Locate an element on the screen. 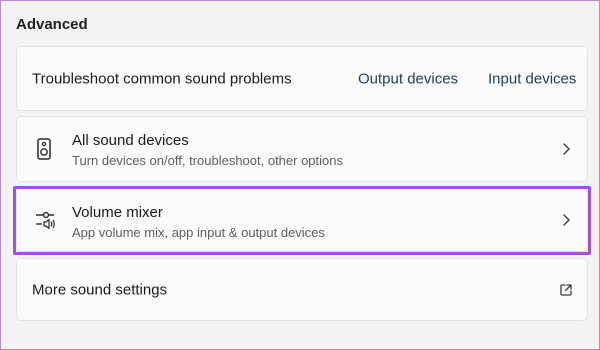 Image resolution: width=600 pixels, height=350 pixels. speaker-icon is located at coordinates (44, 149).